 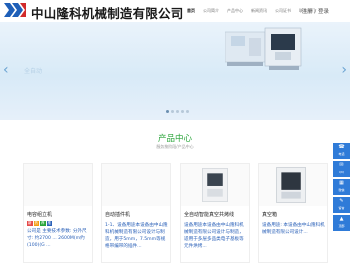 I want to click on tag-badge: 新, so click(x=30, y=223).